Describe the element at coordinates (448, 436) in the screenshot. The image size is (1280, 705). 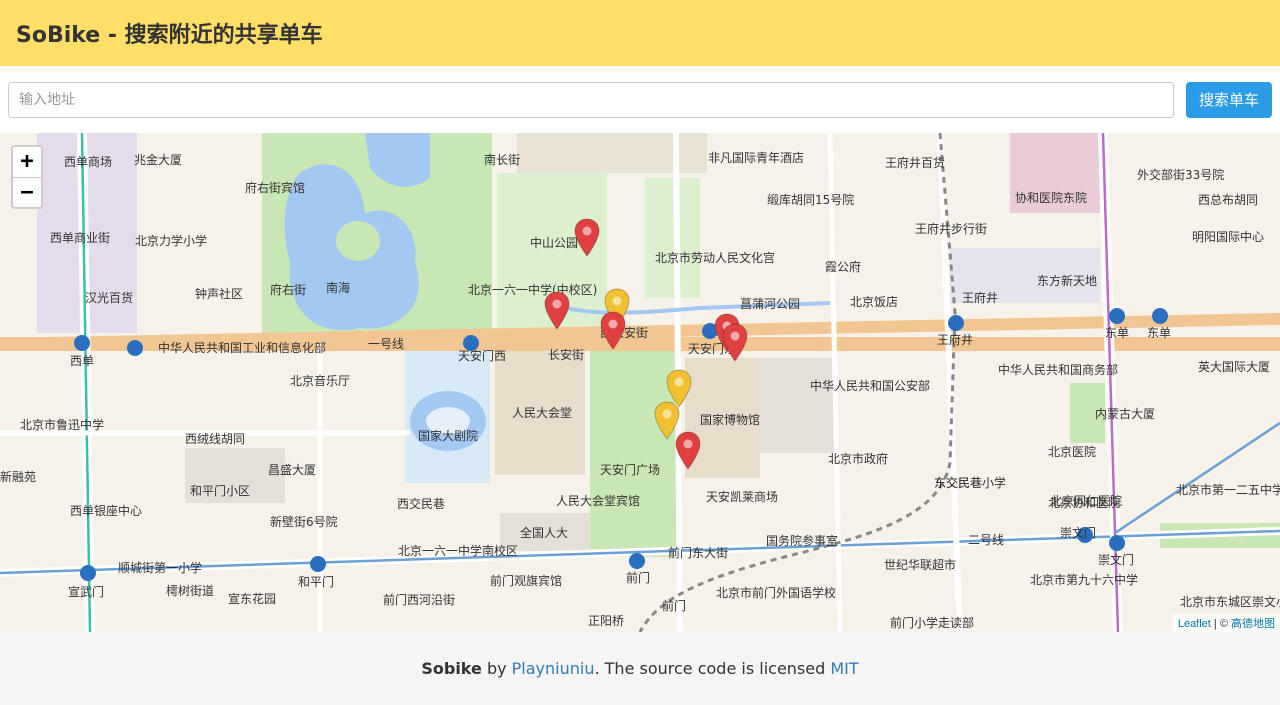
I see `map-label: 国家大剧院` at that location.